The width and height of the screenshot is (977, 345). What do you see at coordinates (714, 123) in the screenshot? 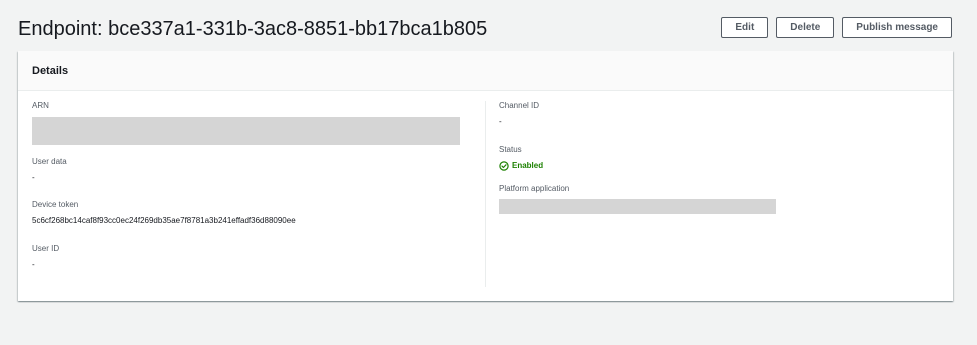
I see `channel-id-field: Channel ID -` at bounding box center [714, 123].